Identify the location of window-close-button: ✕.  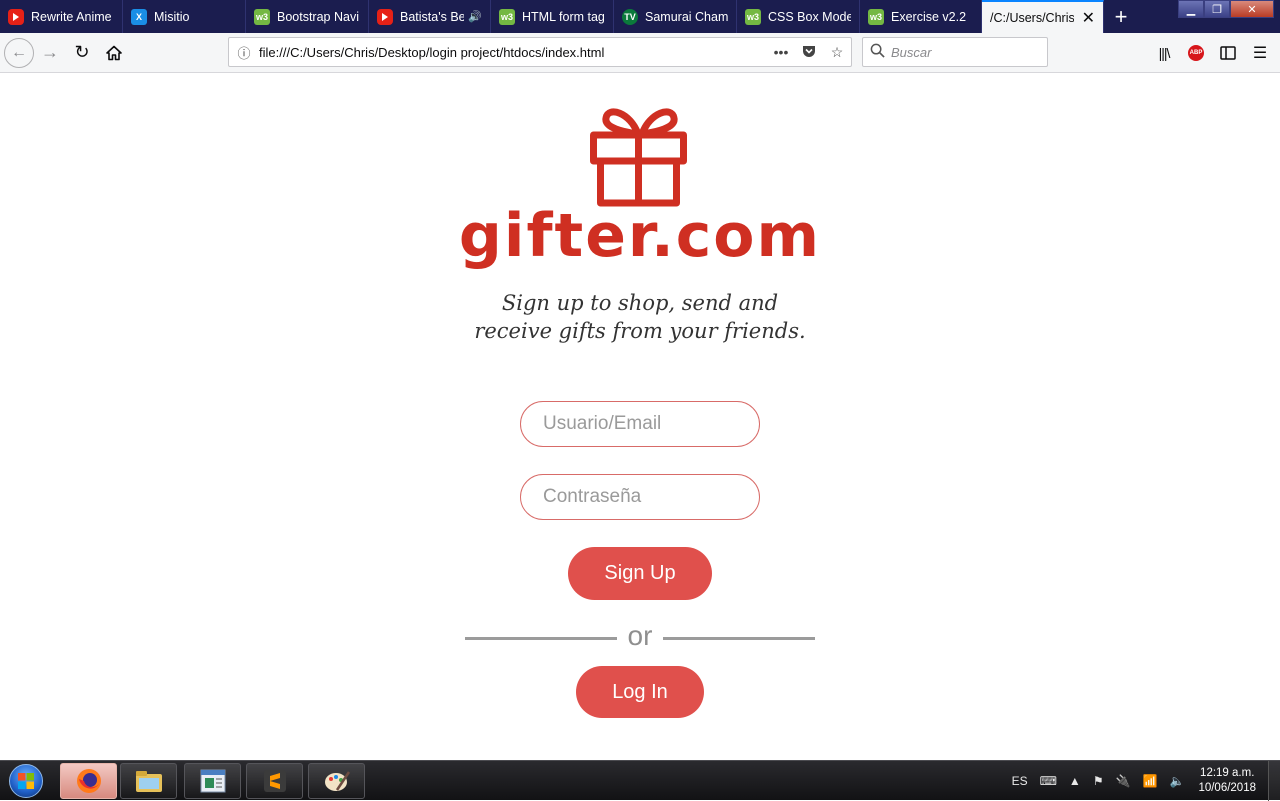
(1252, 9).